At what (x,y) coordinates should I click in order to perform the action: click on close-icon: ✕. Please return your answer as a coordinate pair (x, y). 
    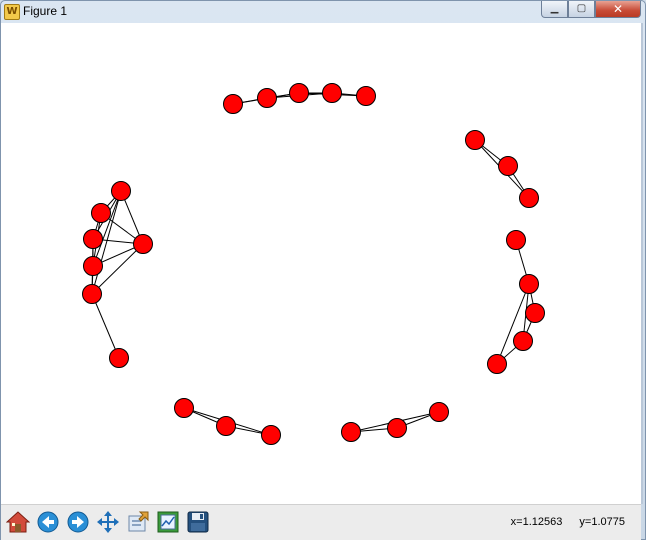
    Looking at the image, I should click on (618, 9).